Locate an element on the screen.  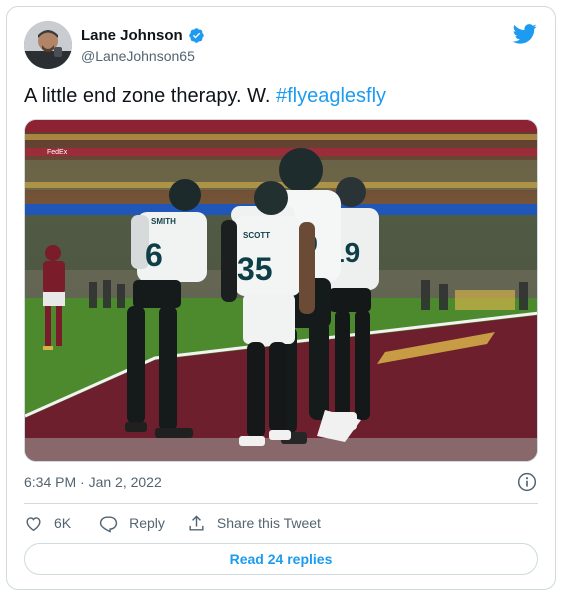
author-name-row: Lane Johnson is located at coordinates (143, 35).